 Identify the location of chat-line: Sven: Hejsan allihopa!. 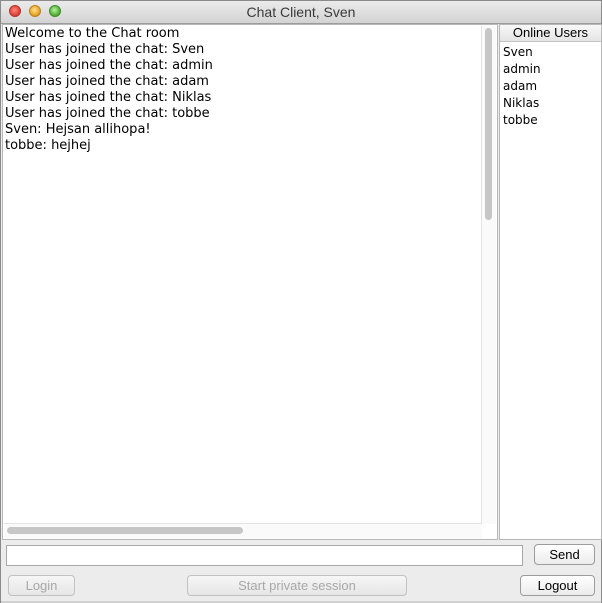
(78, 129).